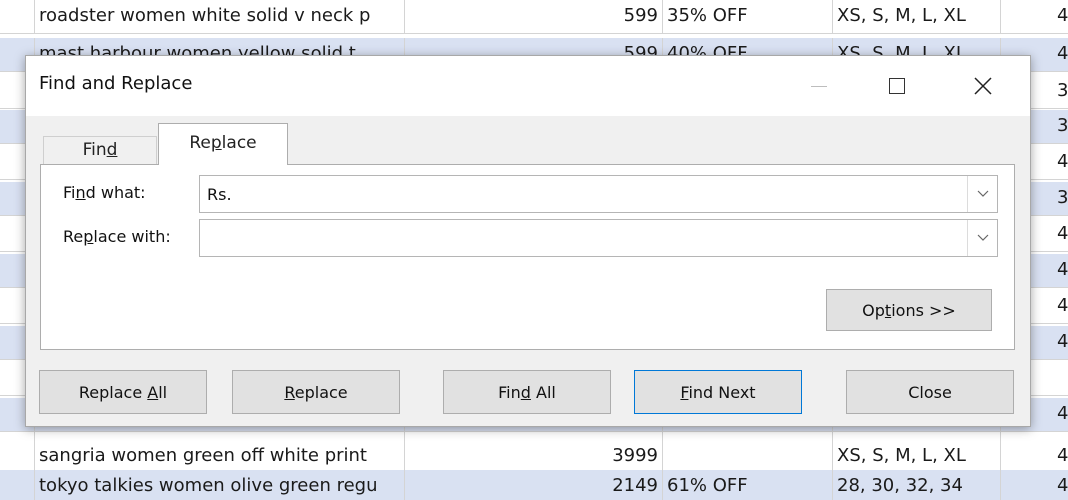 Image resolution: width=1068 pixels, height=500 pixels. I want to click on replace-with-input, so click(583, 238).